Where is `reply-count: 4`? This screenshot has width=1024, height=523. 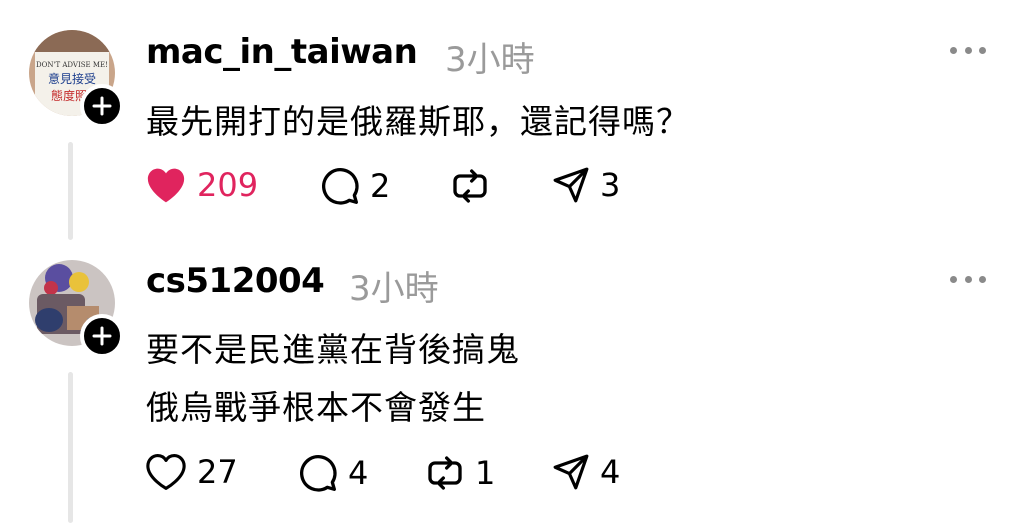
reply-count: 4 is located at coordinates (358, 473).